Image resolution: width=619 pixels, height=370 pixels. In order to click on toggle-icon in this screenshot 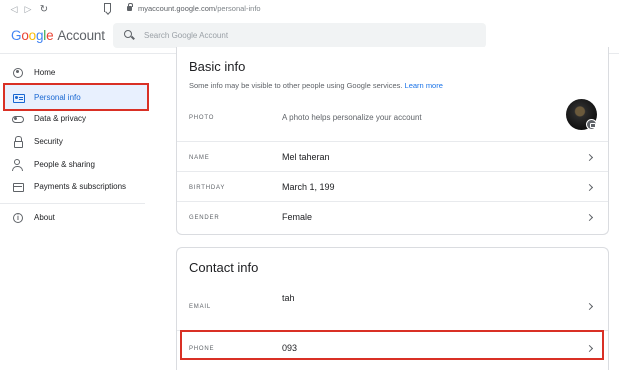, I will do `click(18, 119)`.